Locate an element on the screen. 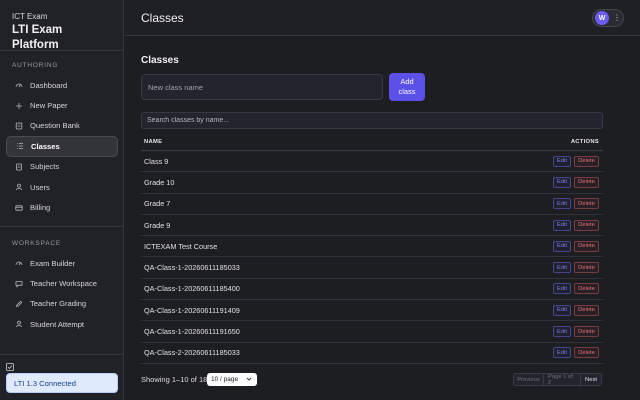 The image size is (640, 400). sidebar-item-question-bank: Question Bank is located at coordinates (62, 126).